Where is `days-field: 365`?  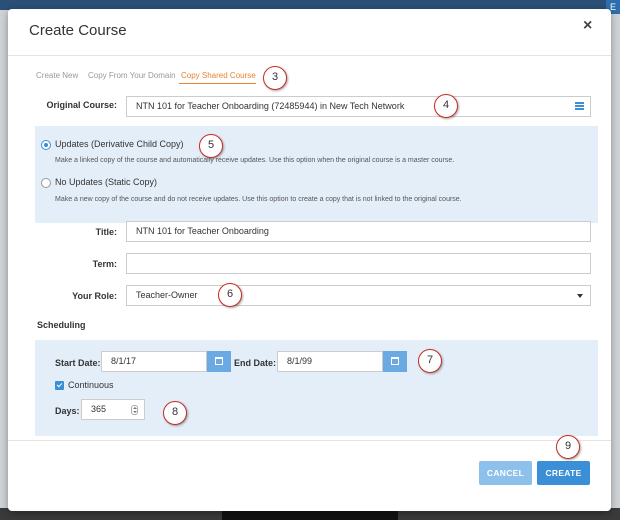
days-field: 365 is located at coordinates (113, 409).